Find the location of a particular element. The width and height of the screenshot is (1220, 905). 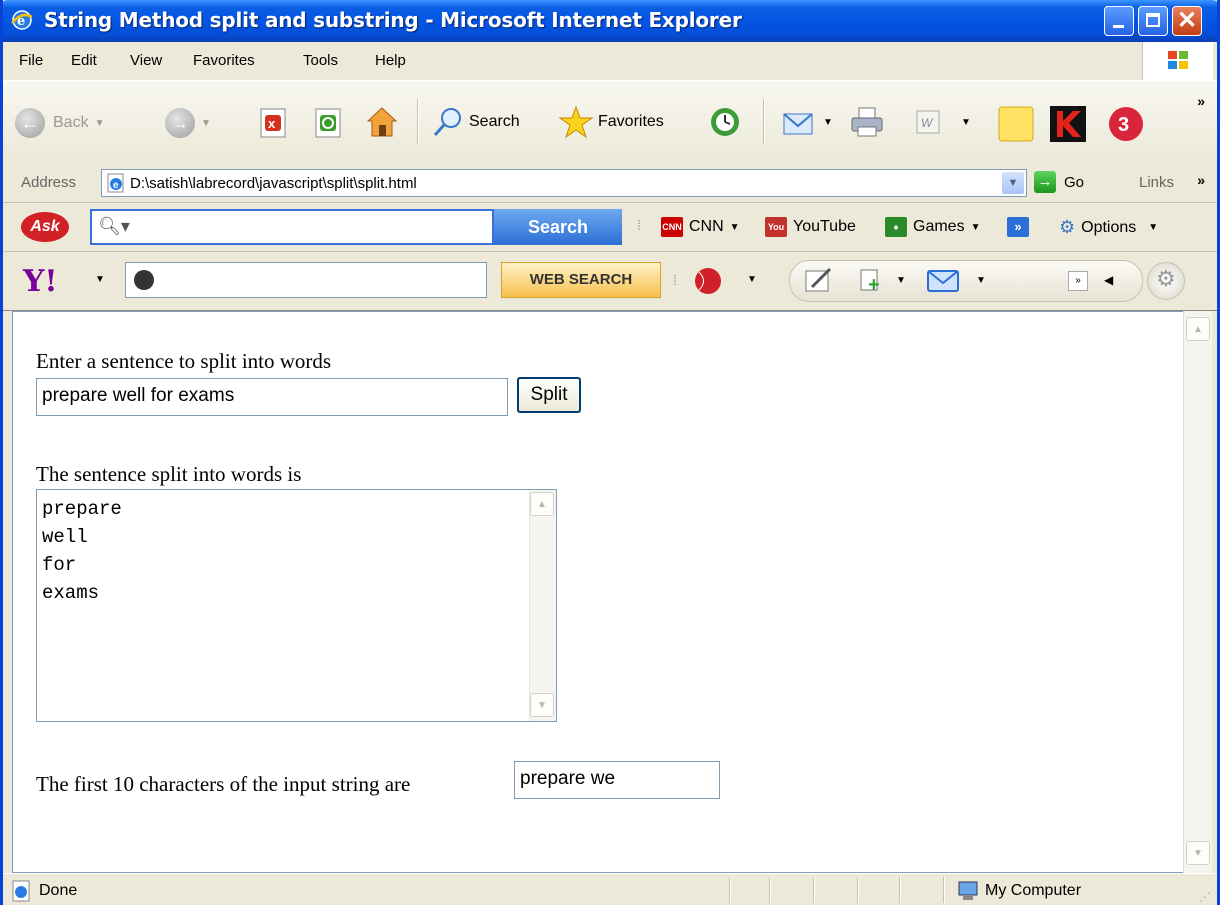

toolbar-grip-icon: ⁞ is located at coordinates (675, 280).